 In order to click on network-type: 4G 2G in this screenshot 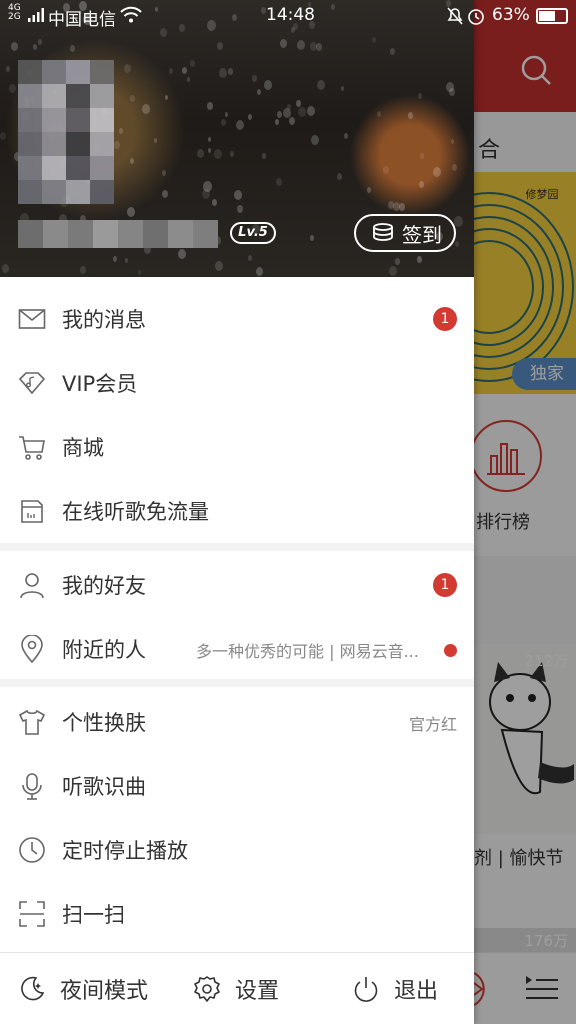, I will do `click(14, 13)`.